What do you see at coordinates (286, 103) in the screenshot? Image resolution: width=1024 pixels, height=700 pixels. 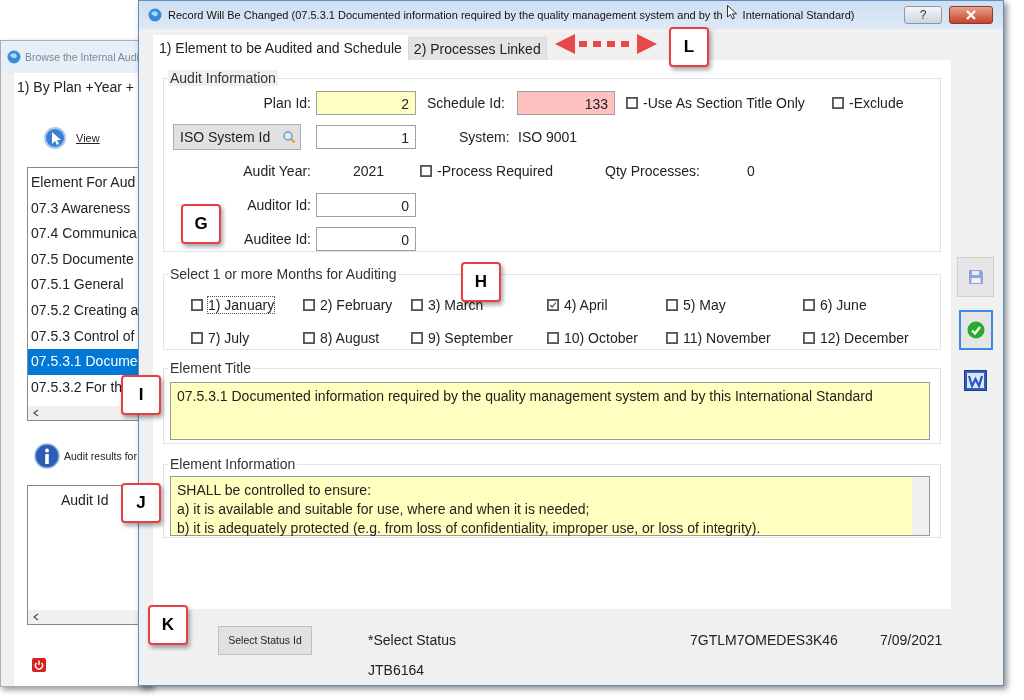 I see `field-label: Plan Id:` at bounding box center [286, 103].